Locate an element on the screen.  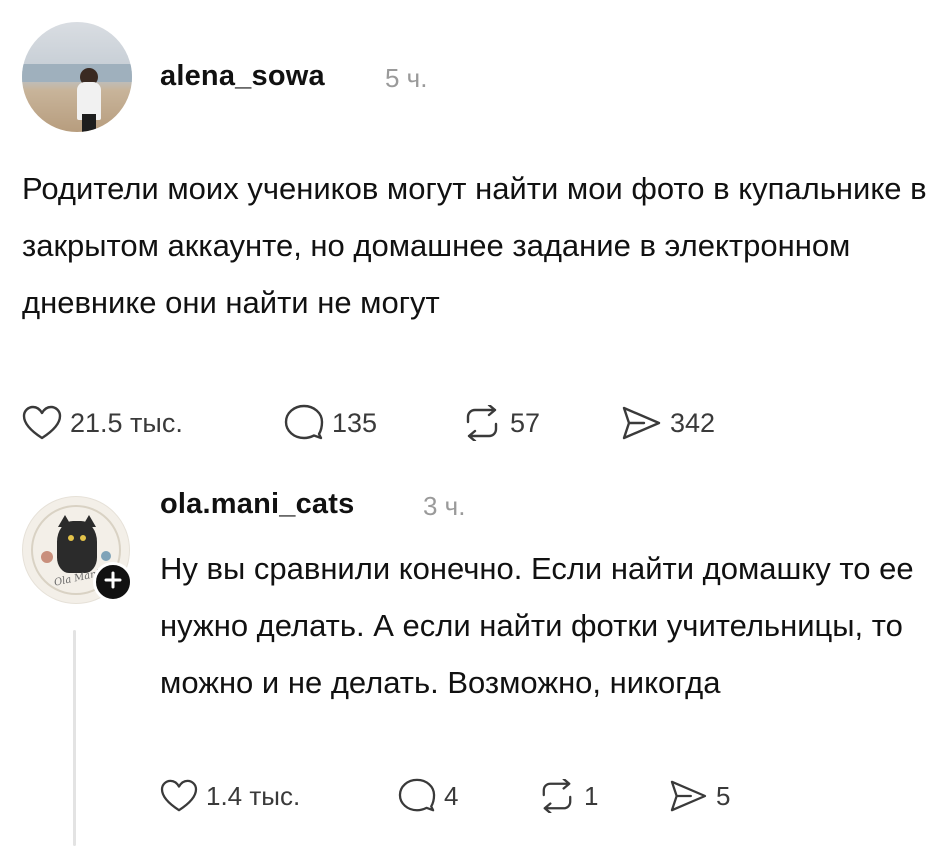
repost-count: 57 is located at coordinates (525, 422).